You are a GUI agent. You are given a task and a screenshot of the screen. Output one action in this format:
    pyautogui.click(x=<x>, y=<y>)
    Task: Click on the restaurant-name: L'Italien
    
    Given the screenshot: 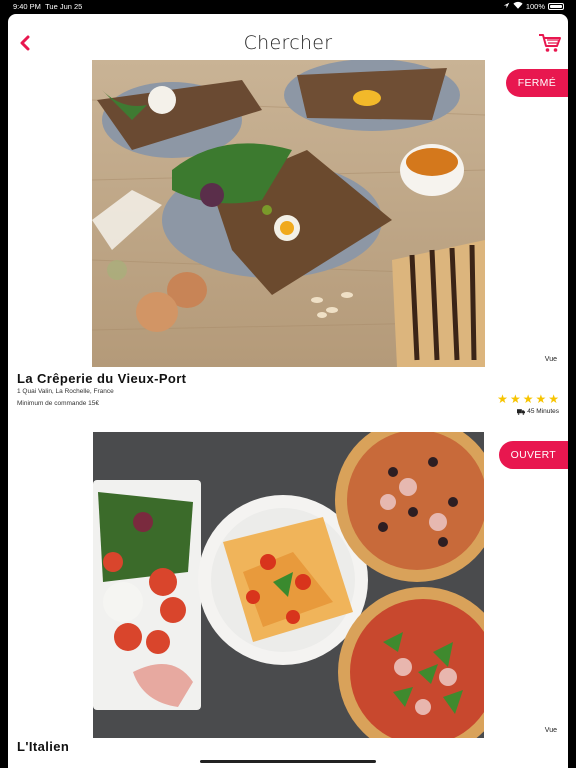 What is the action you would take?
    pyautogui.click(x=43, y=746)
    